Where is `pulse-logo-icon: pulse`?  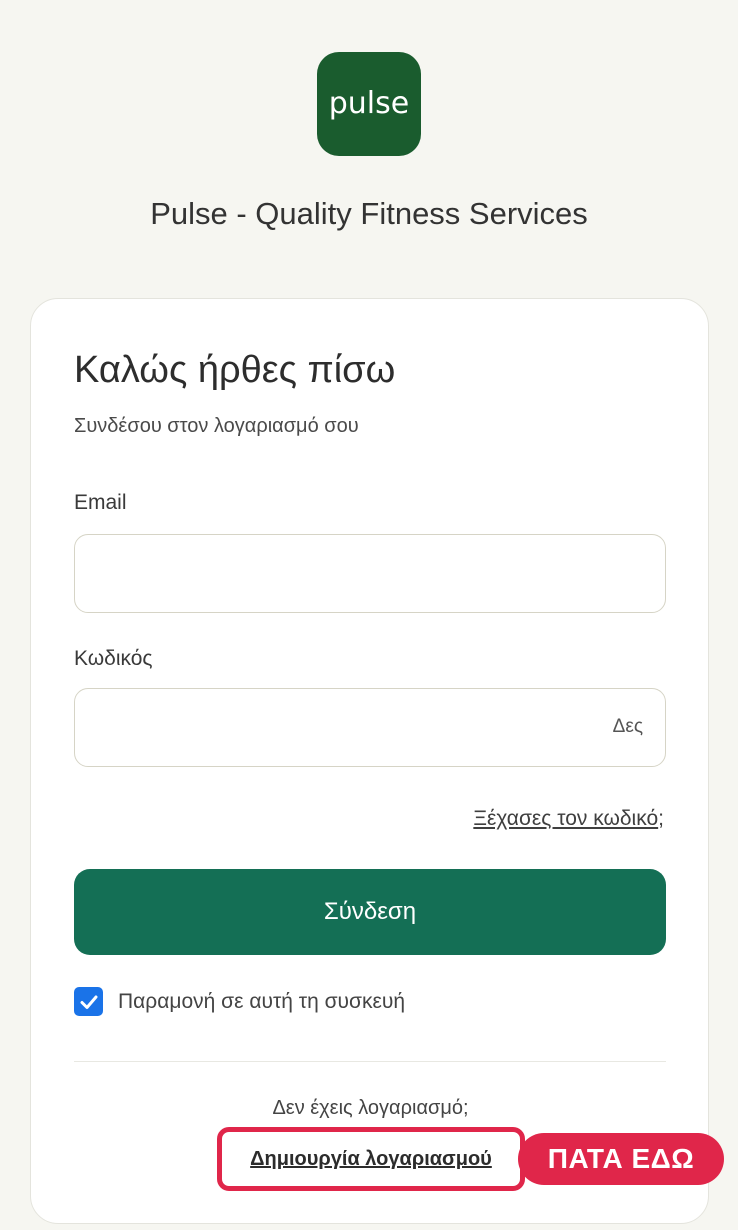
pulse-logo-icon: pulse is located at coordinates (369, 103).